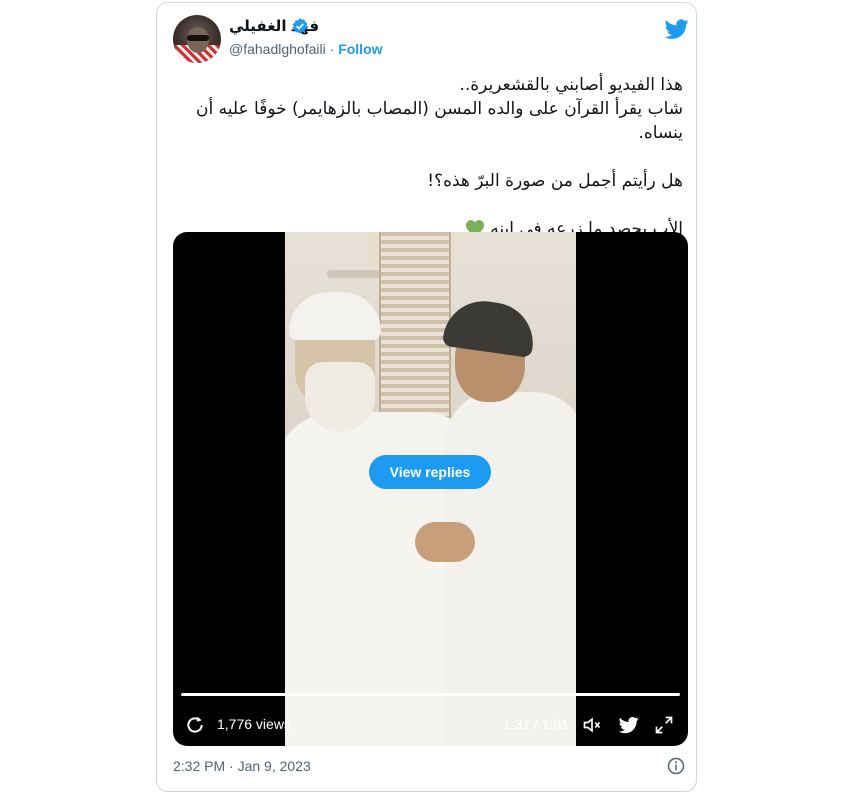 The width and height of the screenshot is (855, 792). I want to click on view-replies-button: View replies, so click(430, 472).